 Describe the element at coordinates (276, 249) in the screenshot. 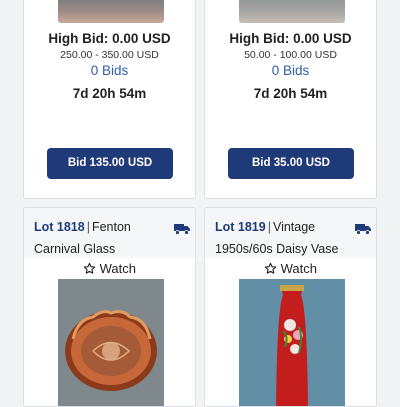

I see `lot-title-line2: 1950s/60s Daisy Vase` at that location.